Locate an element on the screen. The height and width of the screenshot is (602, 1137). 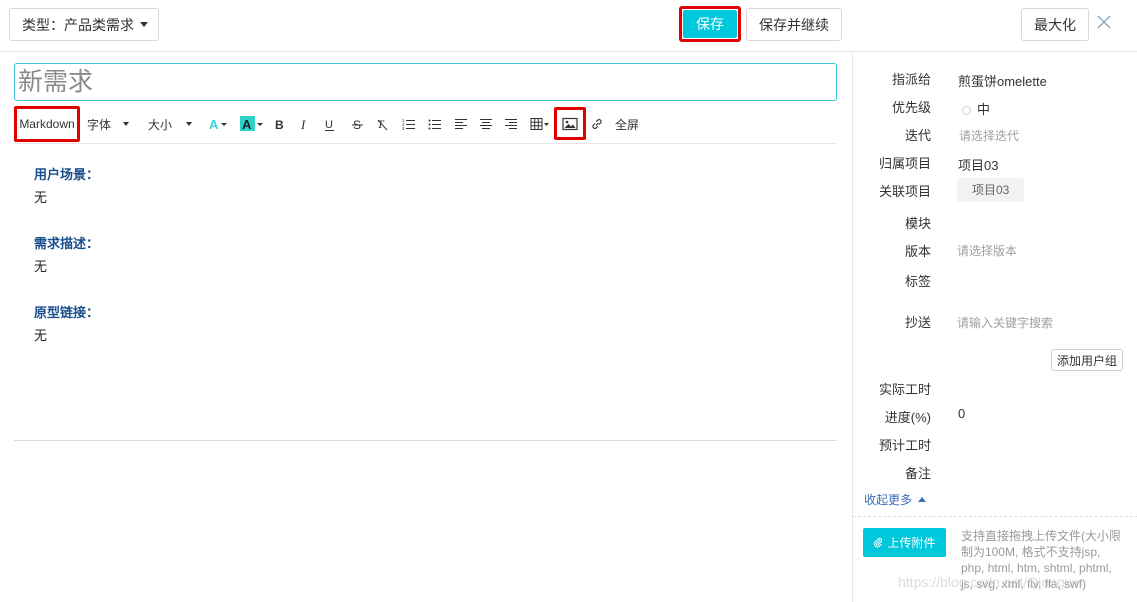
align-right-icon is located at coordinates (511, 124).